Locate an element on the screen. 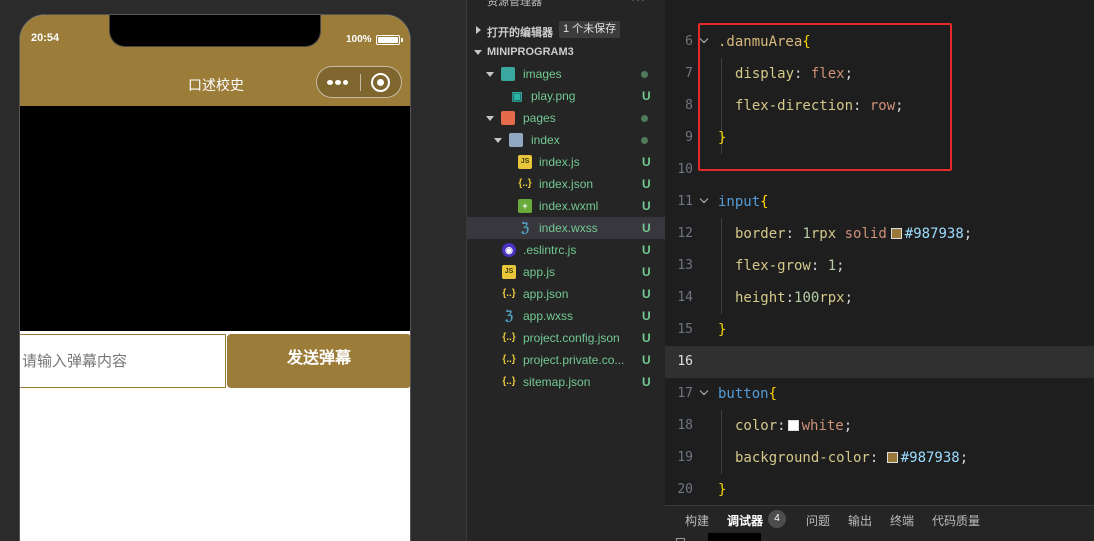  tree-item-label: index.js is located at coordinates (559, 162).